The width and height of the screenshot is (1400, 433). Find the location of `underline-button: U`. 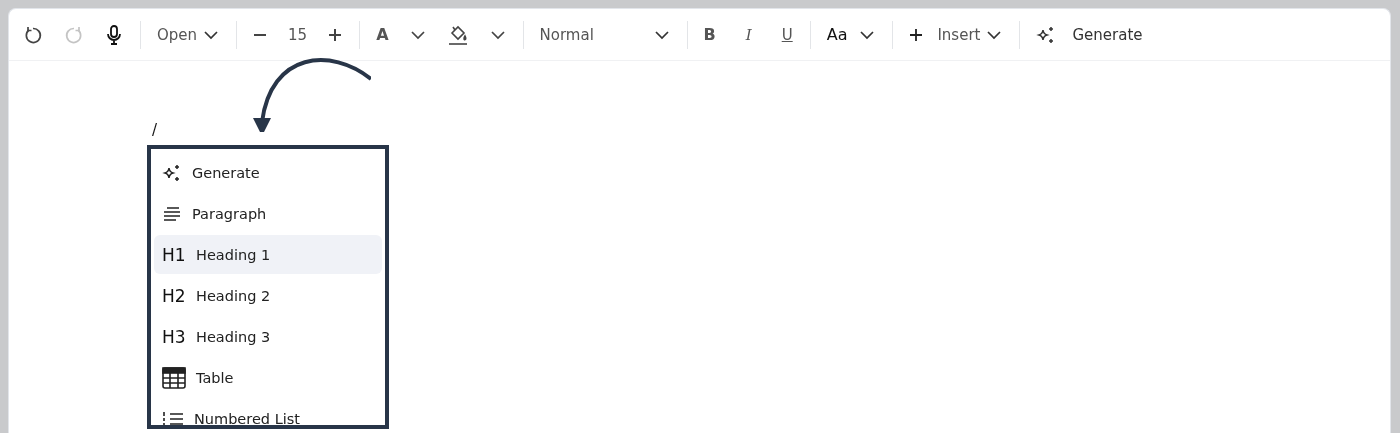

underline-button: U is located at coordinates (787, 34).